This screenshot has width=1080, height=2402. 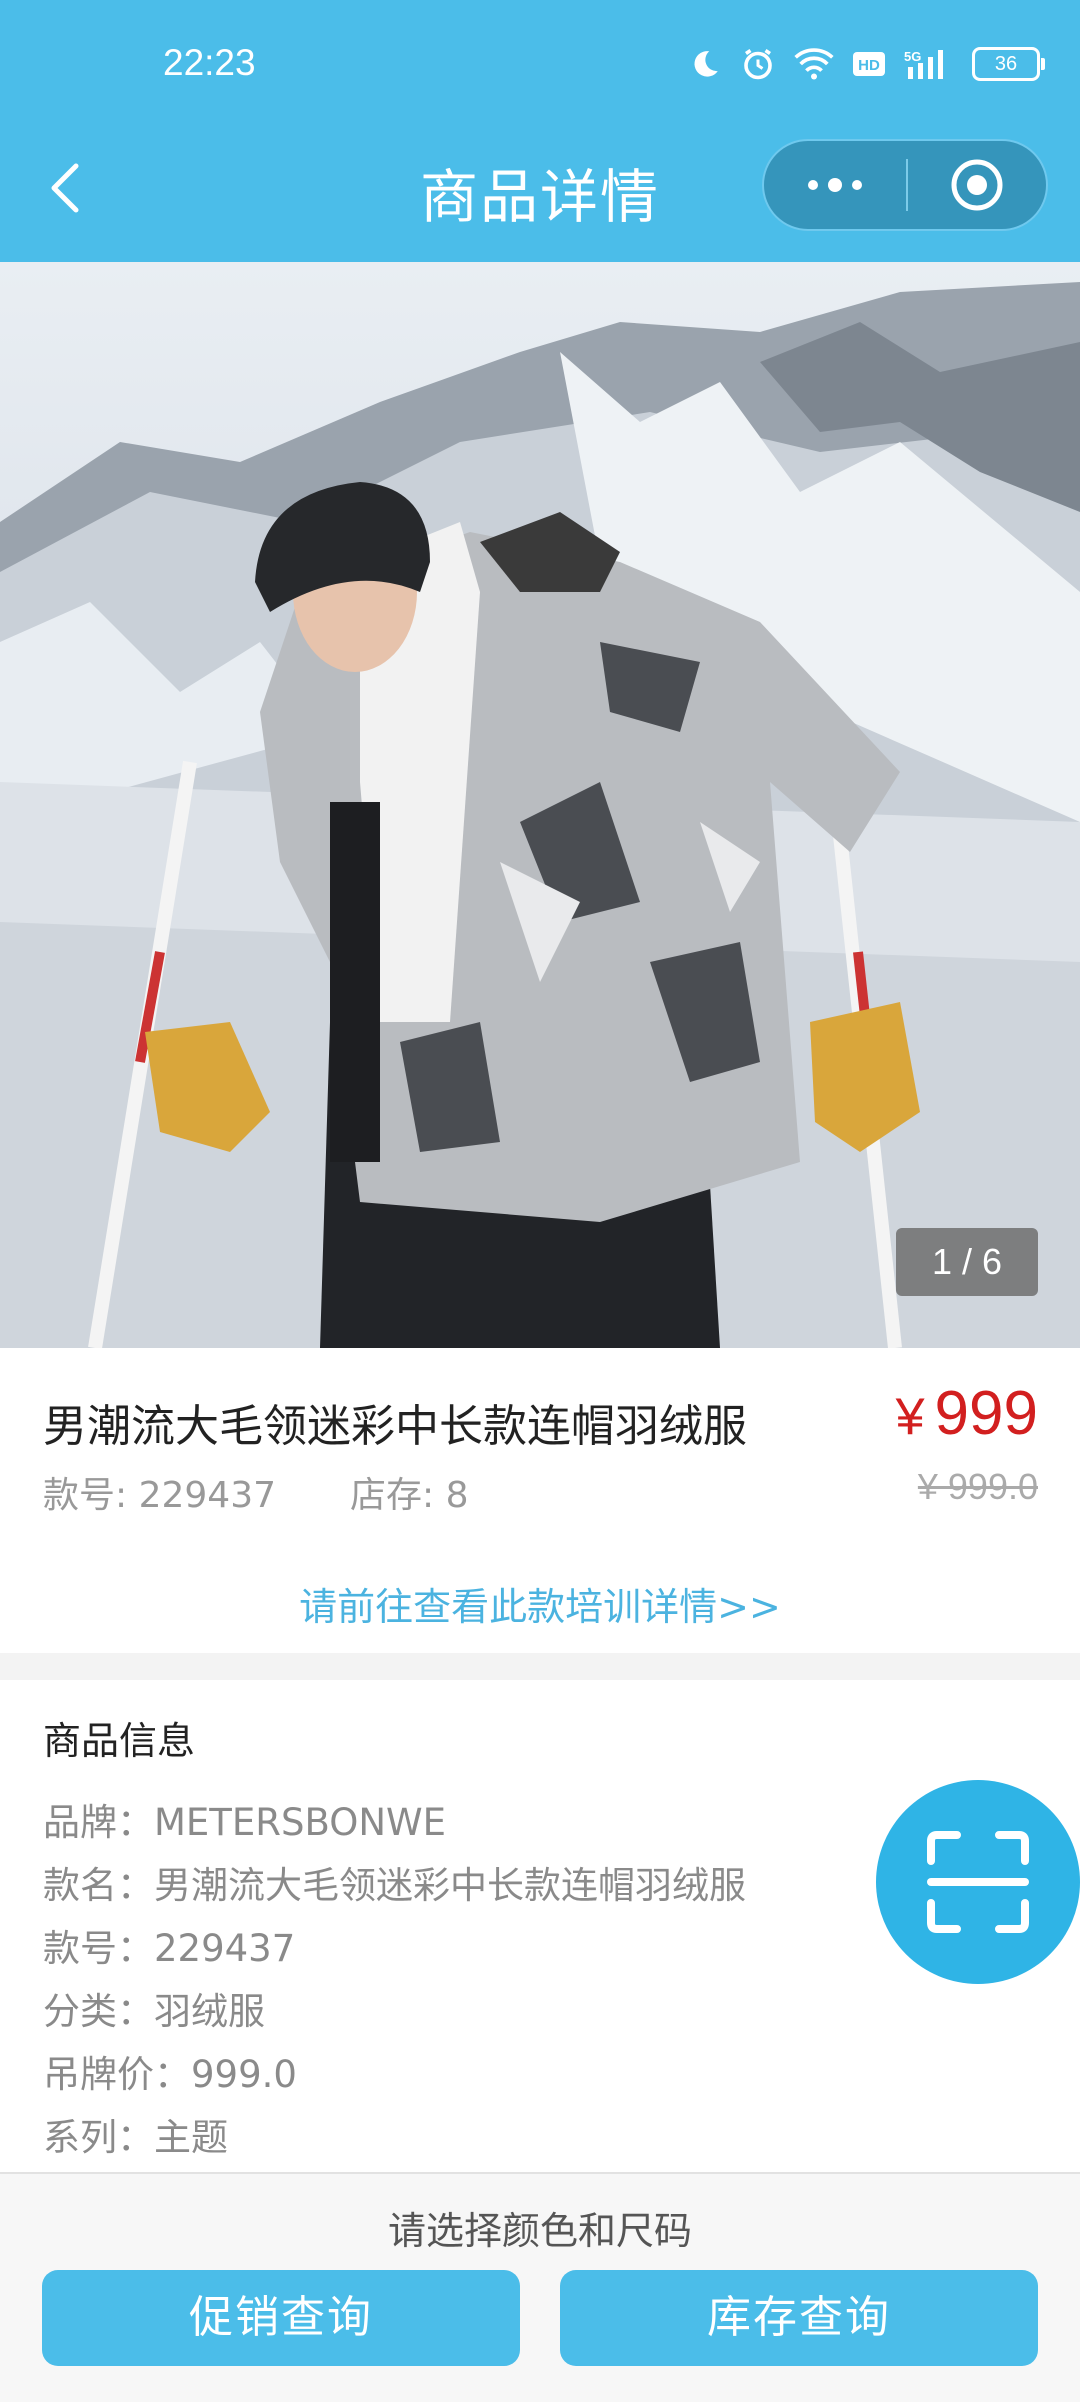 I want to click on attr-style-name: 款名：男潮流大毛领迷彩中长款连帽羽绒服, so click(x=394, y=1885).